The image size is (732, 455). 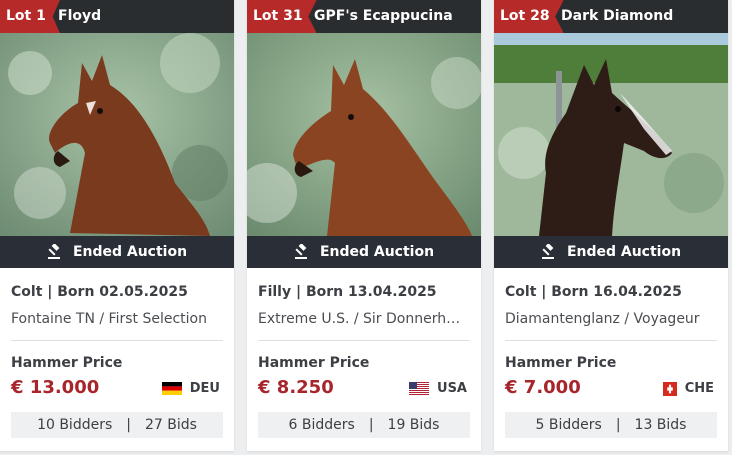 What do you see at coordinates (109, 319) in the screenshot?
I see `pedigree: Fontaine TN / First Selection` at bounding box center [109, 319].